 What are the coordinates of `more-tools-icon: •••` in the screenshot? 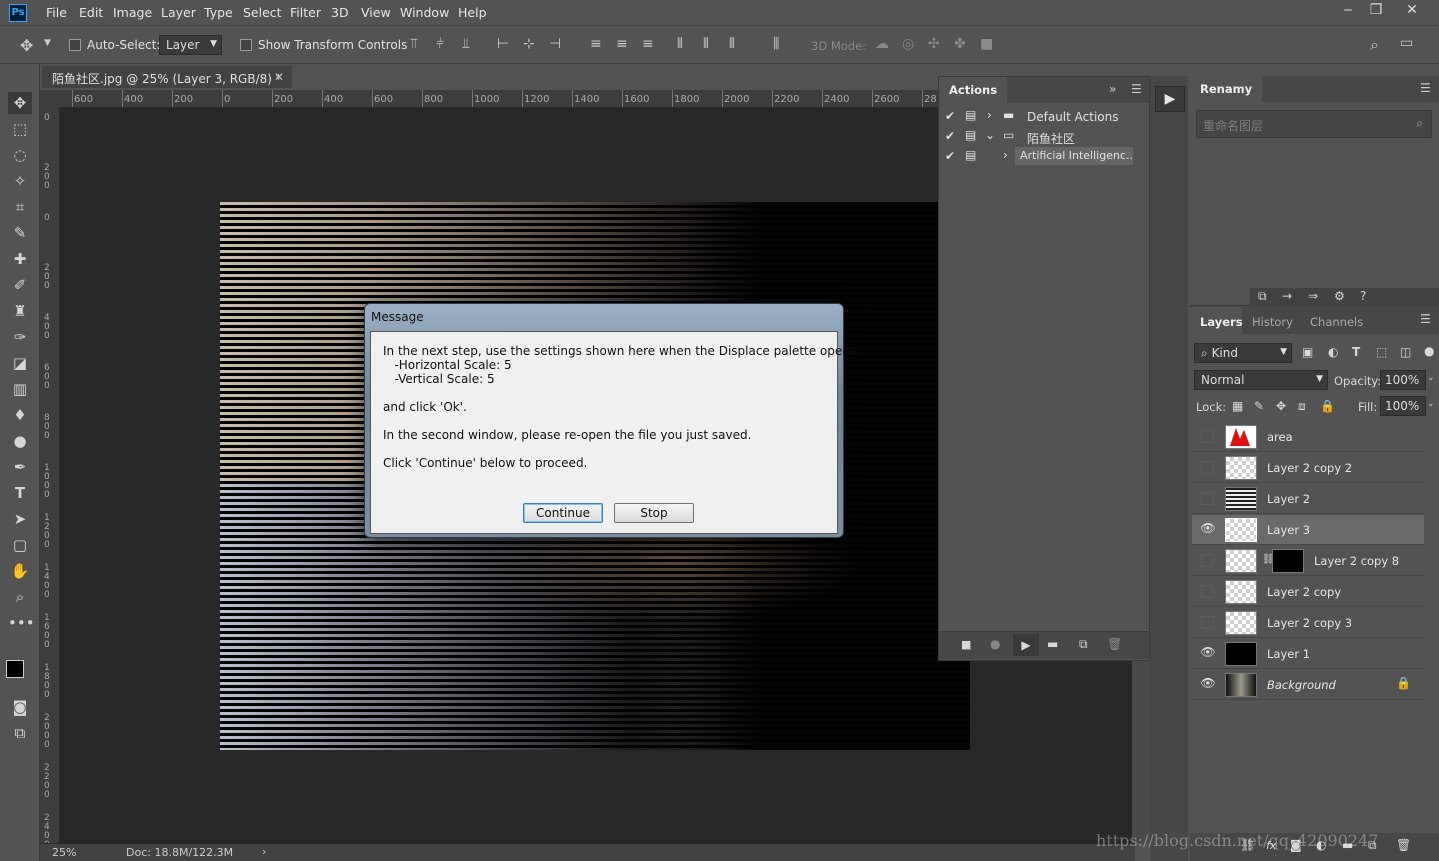 It's located at (21, 623).